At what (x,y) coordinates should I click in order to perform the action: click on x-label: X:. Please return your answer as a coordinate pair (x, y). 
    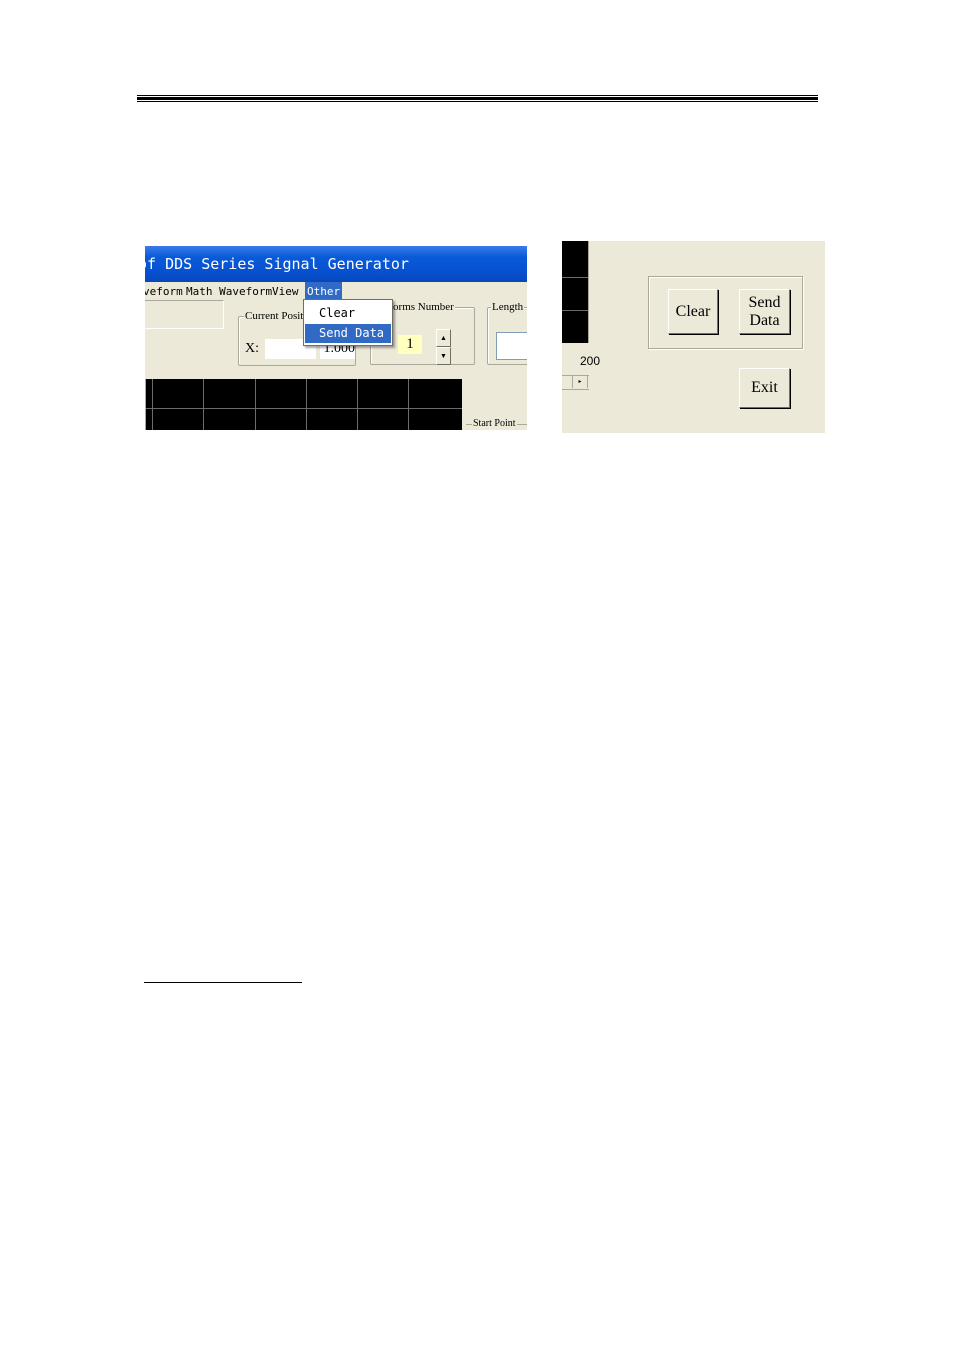
    Looking at the image, I should click on (252, 348).